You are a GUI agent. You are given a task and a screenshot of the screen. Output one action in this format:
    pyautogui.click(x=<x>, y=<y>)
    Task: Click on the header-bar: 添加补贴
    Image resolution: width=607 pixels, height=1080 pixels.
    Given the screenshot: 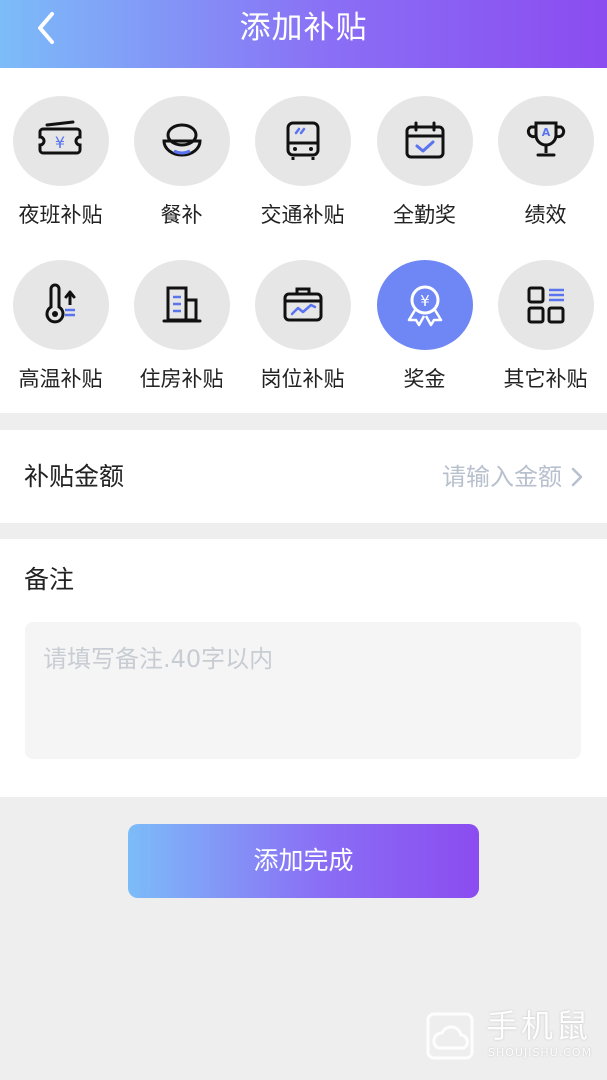 What is the action you would take?
    pyautogui.click(x=303, y=34)
    